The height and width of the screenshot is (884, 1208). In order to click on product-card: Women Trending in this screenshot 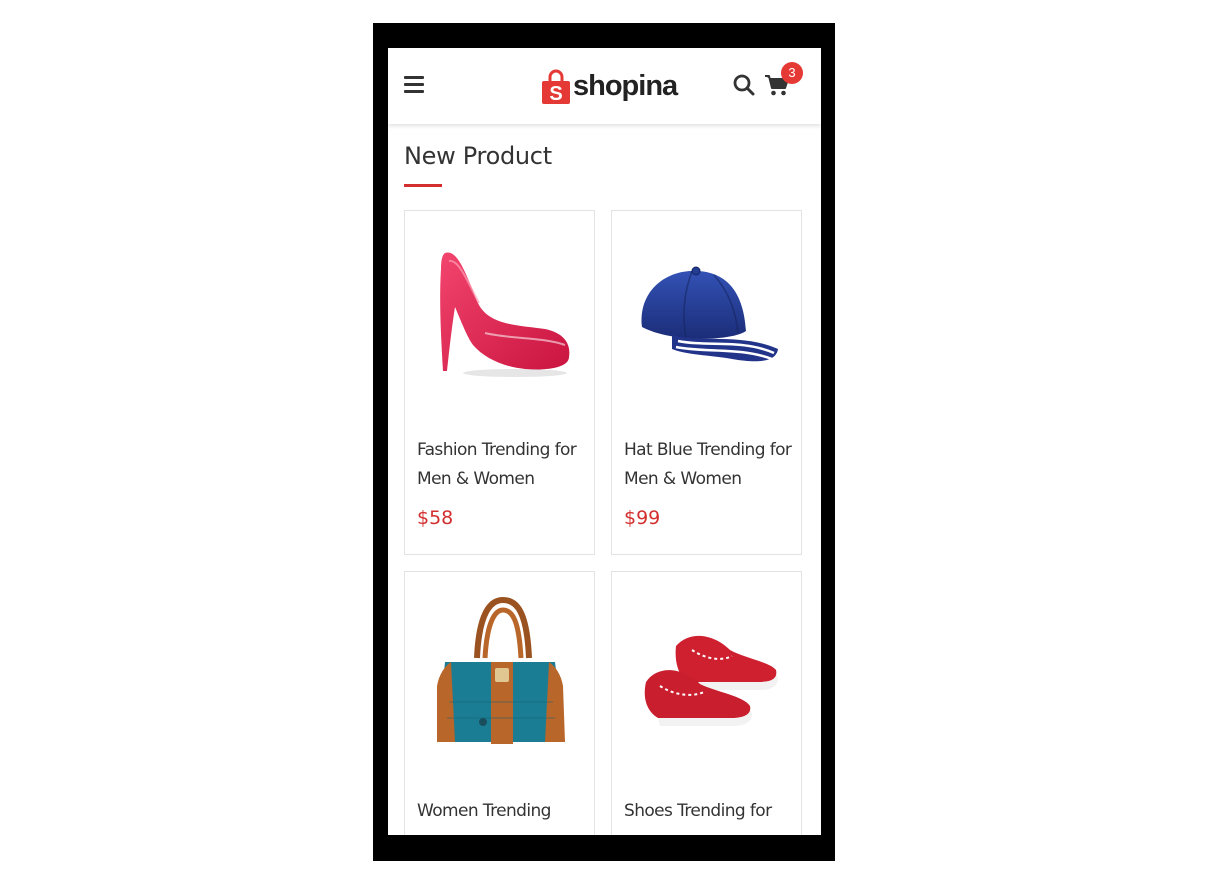, I will do `click(499, 703)`.